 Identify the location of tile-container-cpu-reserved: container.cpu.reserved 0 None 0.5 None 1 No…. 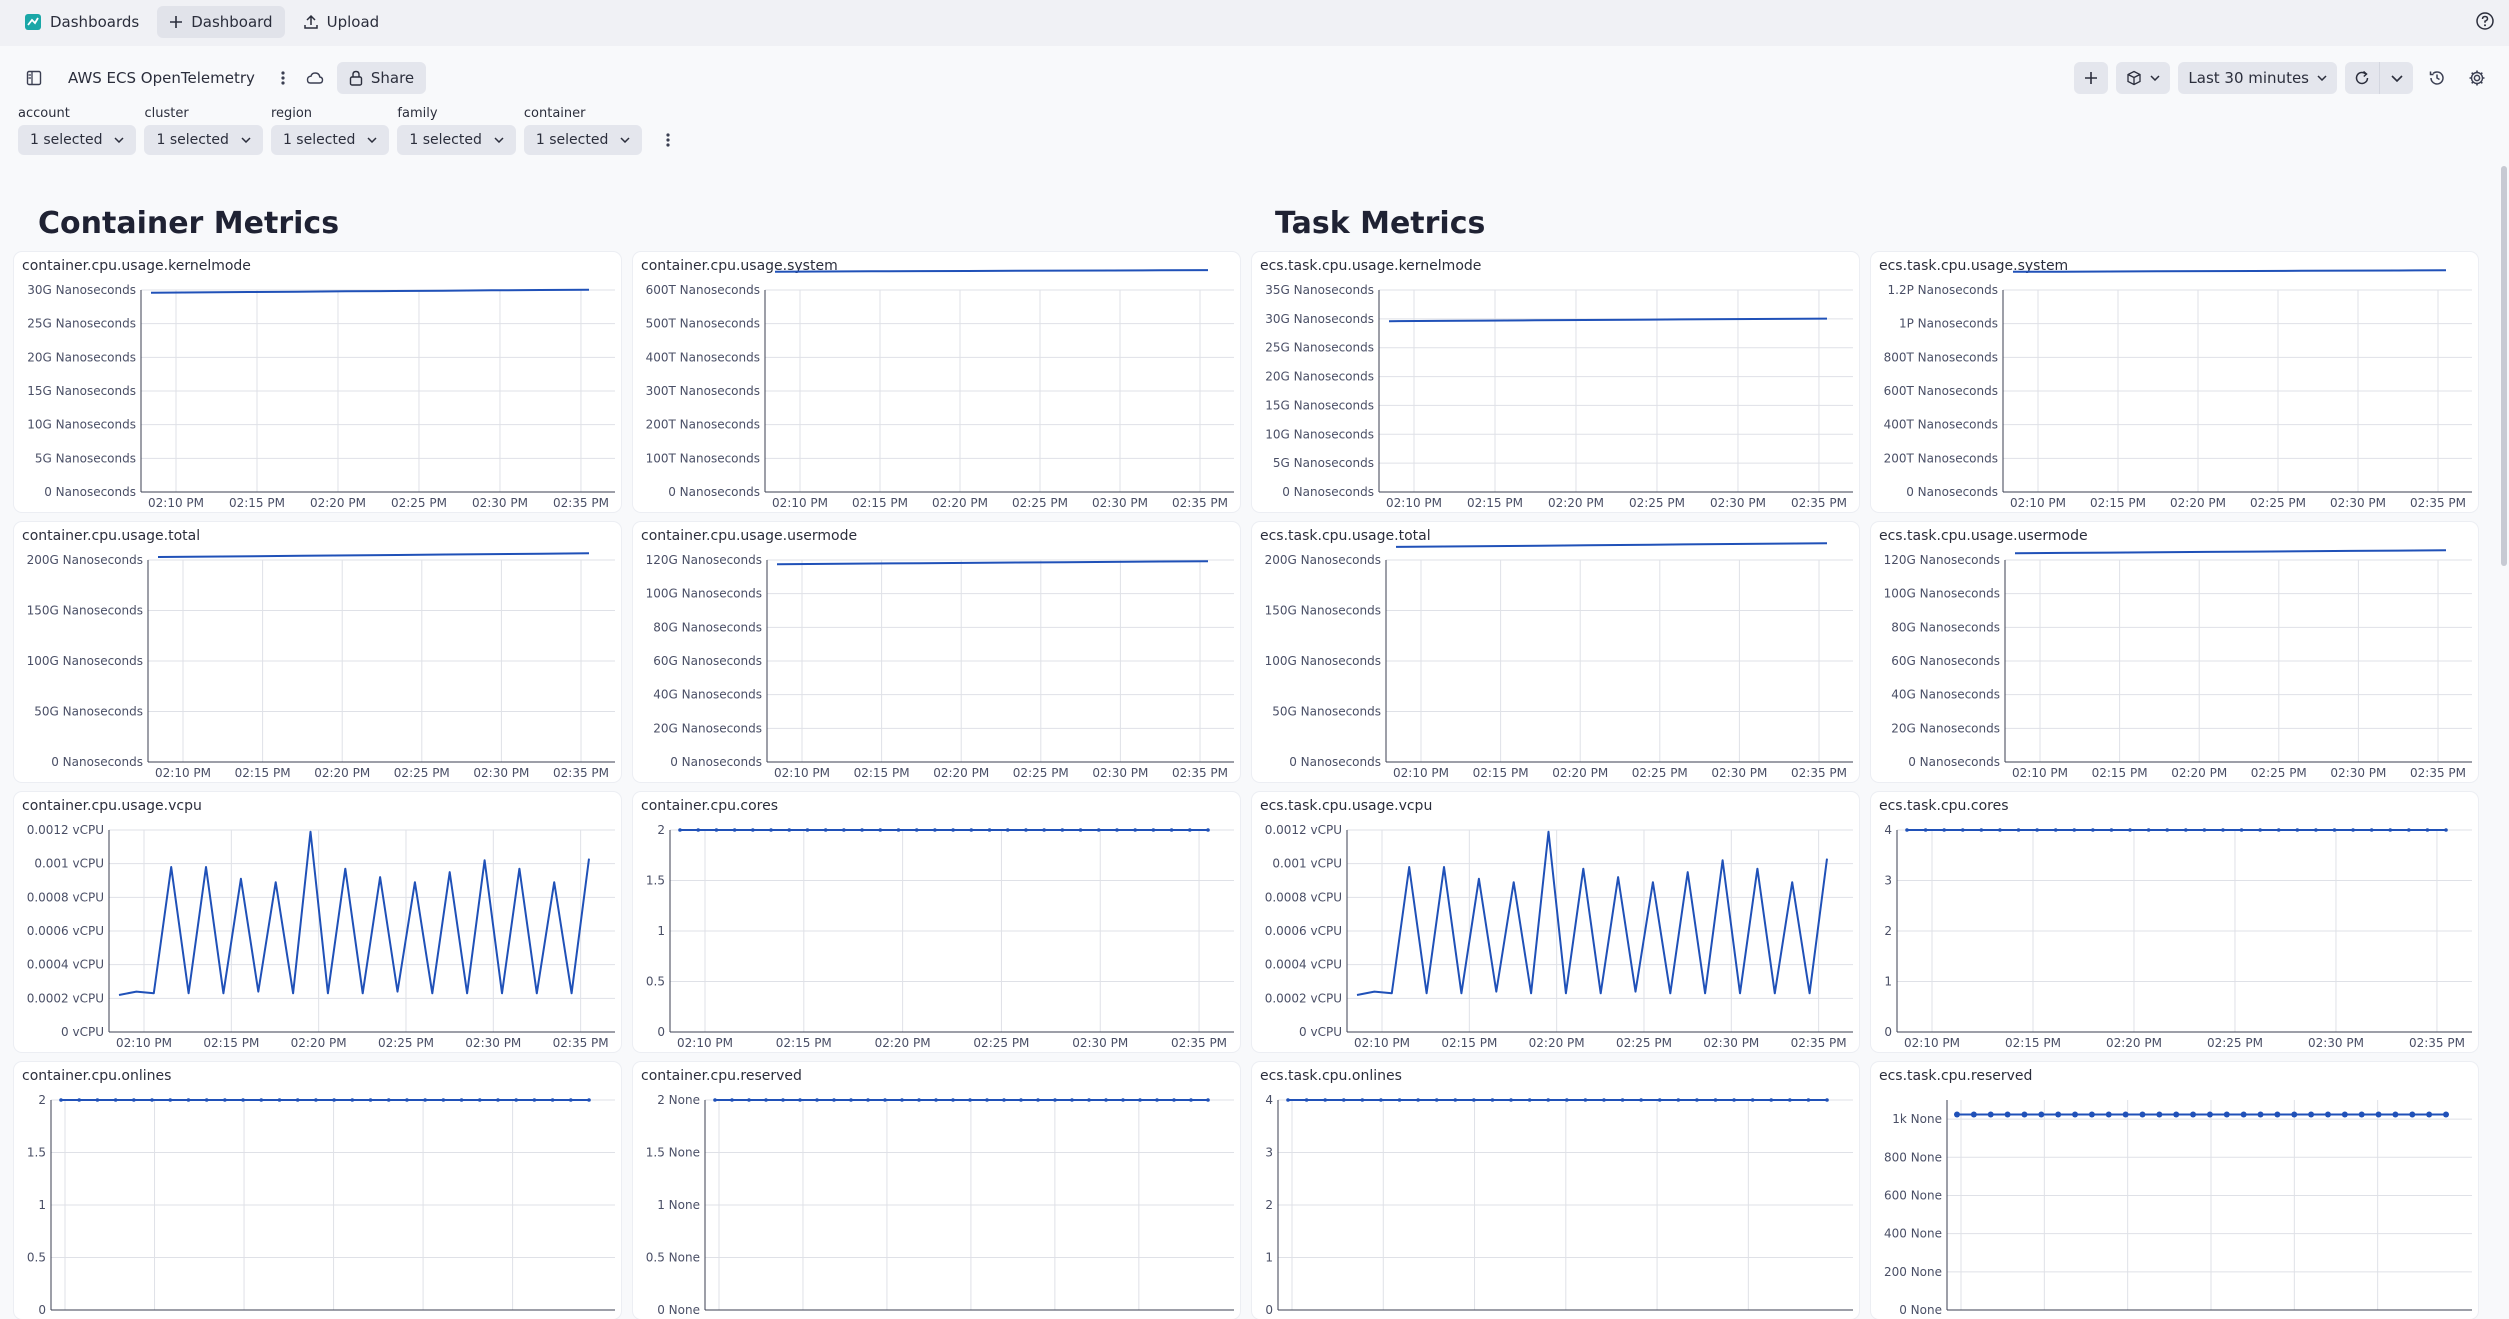
(936, 1190).